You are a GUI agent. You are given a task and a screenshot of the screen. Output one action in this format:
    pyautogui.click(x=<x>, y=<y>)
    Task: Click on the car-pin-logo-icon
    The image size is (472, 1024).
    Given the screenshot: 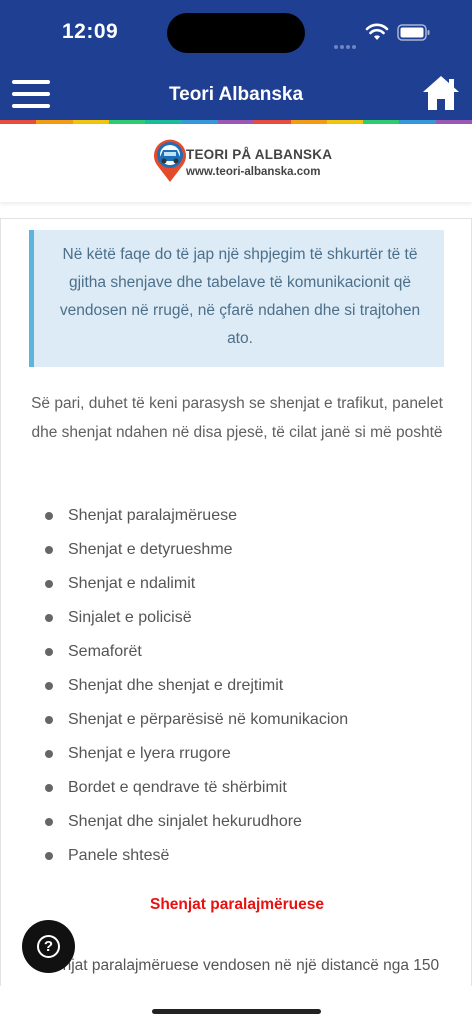 What is the action you would take?
    pyautogui.click(x=170, y=160)
    